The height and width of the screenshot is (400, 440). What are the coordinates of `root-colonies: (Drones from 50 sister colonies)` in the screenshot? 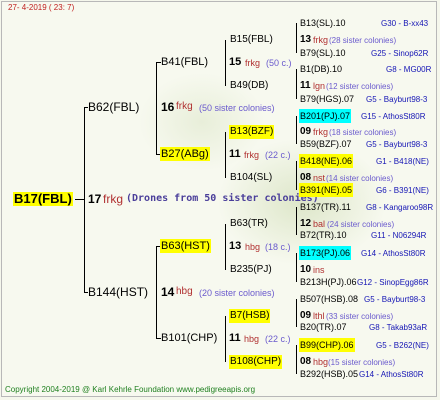 It's located at (222, 198).